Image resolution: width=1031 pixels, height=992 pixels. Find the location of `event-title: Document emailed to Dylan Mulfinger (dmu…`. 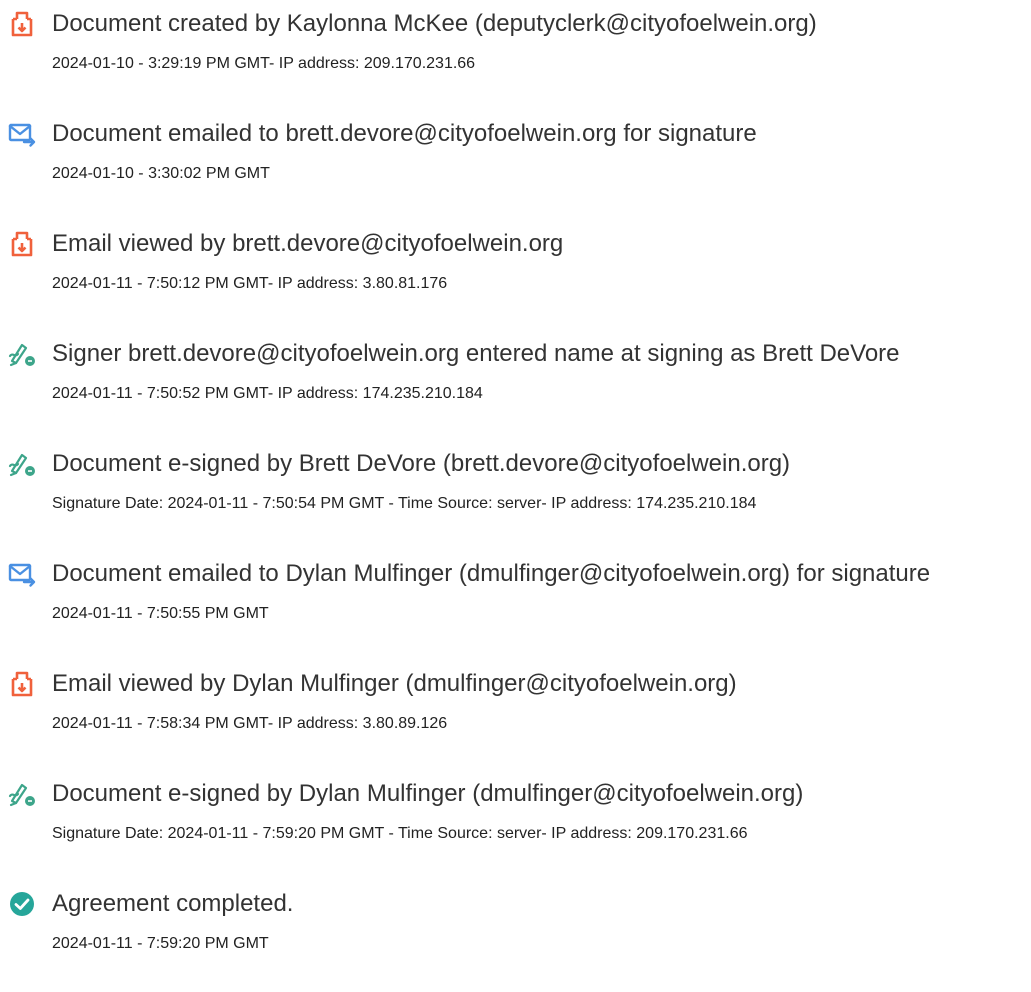

event-title: Document emailed to Dylan Mulfinger (dmu… is located at coordinates (491, 573).